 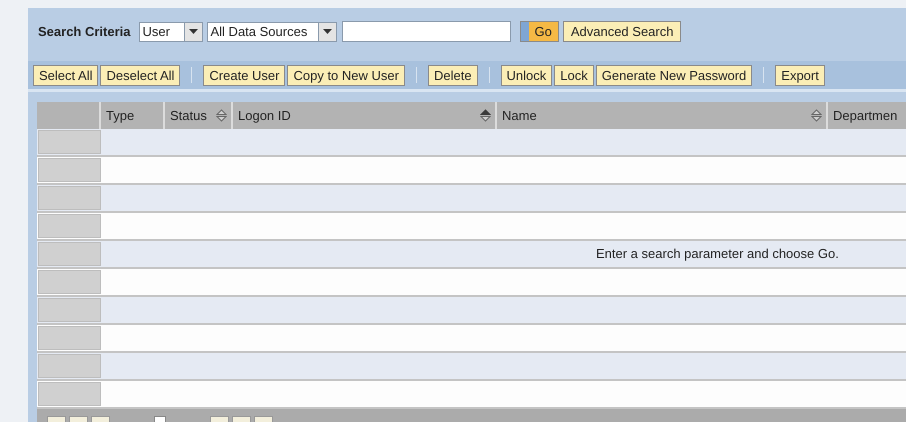 I want to click on empty-message: Enter a search parameter and choose Go., so click(x=717, y=254).